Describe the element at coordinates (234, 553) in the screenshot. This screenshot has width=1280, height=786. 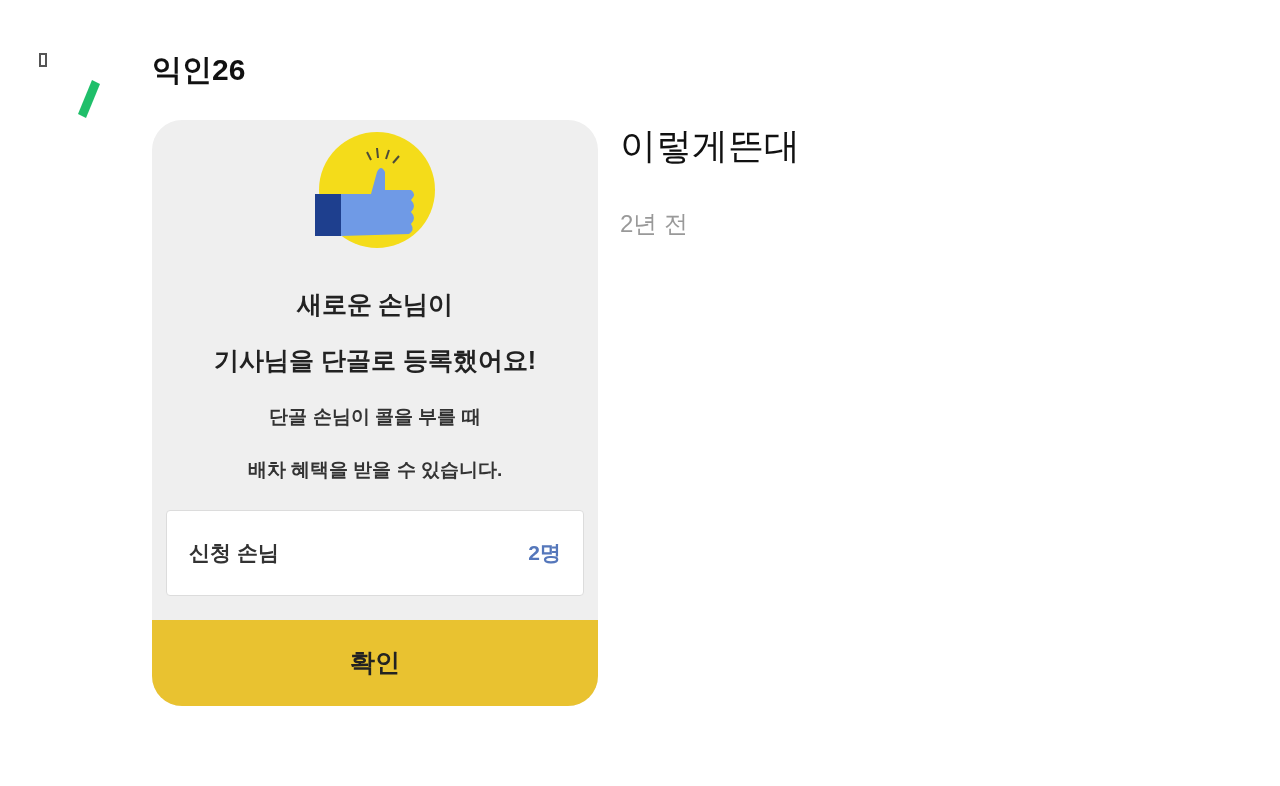
I see `info-label: 신청 손님` at that location.